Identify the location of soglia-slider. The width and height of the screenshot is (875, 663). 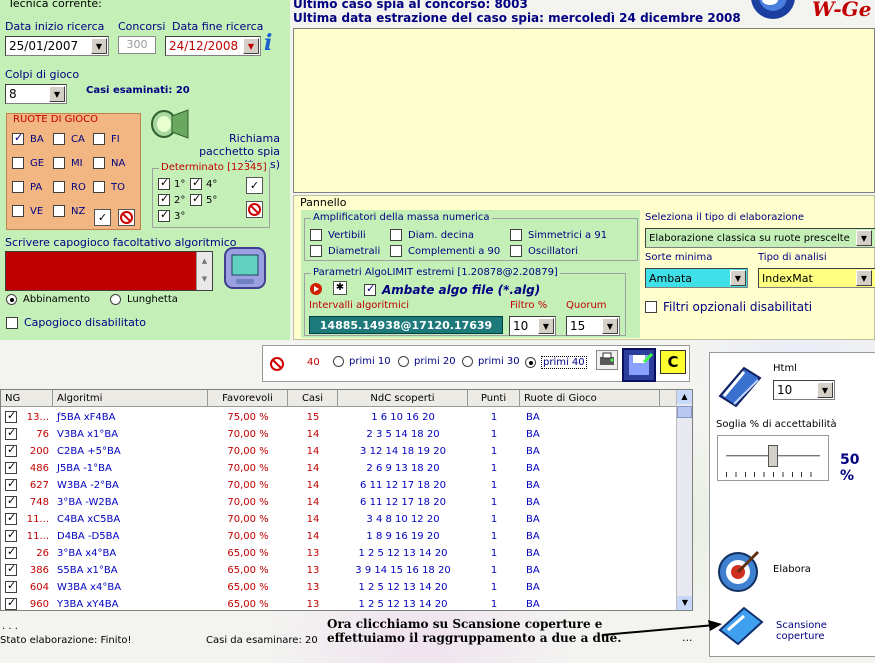
(773, 458).